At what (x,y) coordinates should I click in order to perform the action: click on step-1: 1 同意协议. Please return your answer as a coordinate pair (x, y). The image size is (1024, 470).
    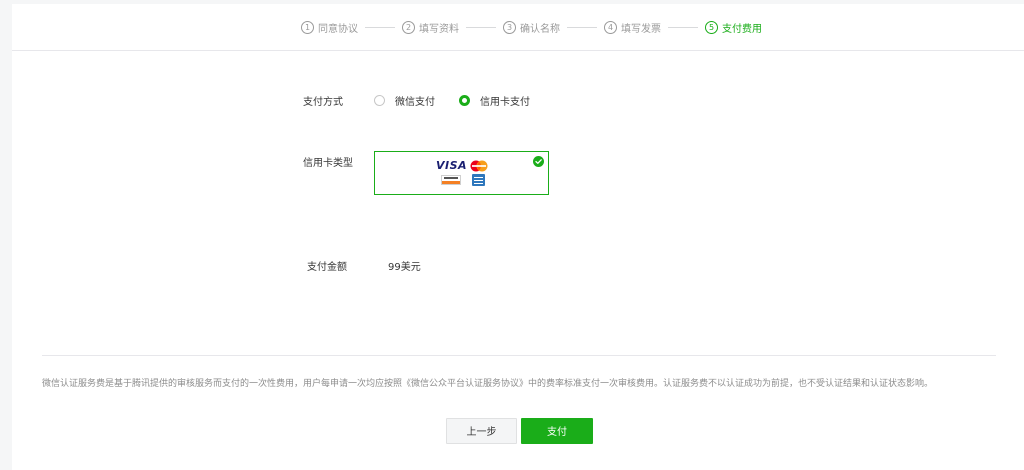
    Looking at the image, I should click on (329, 27).